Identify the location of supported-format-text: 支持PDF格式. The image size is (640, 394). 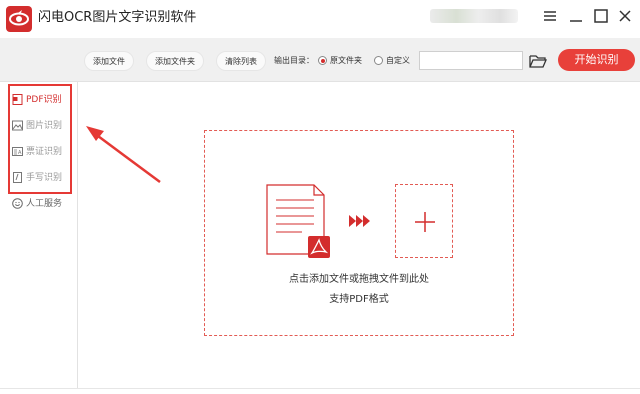
(359, 299).